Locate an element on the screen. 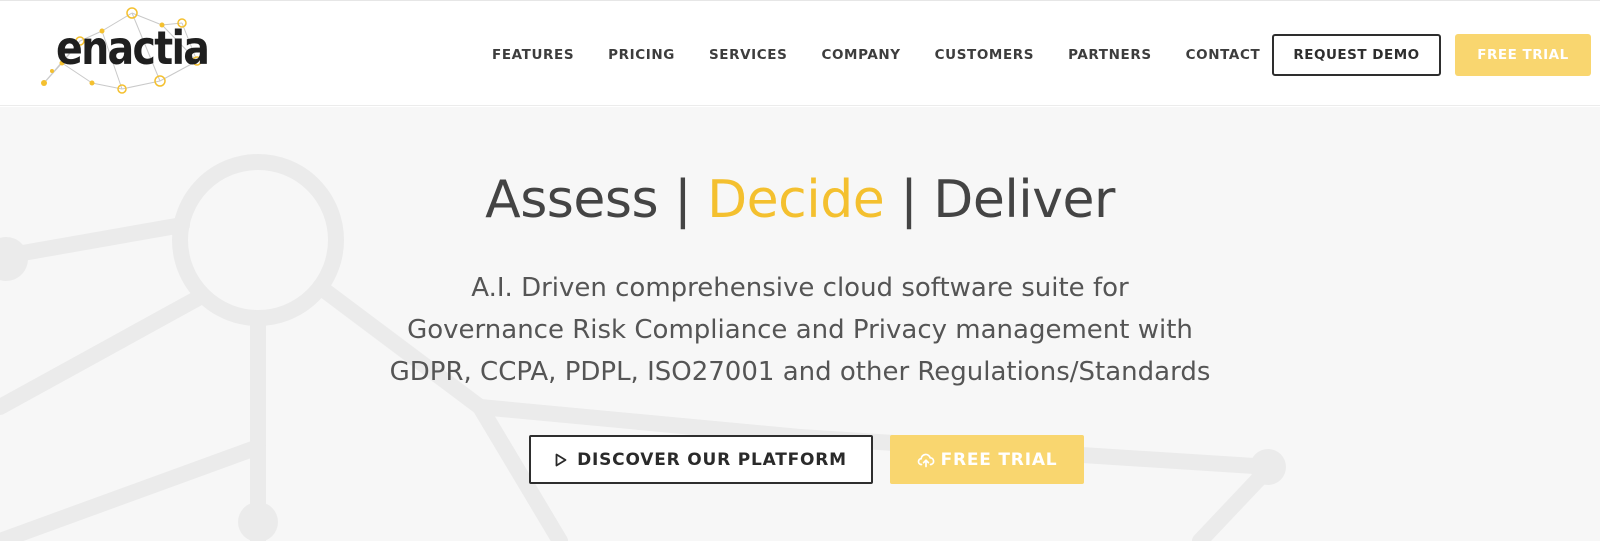 The width and height of the screenshot is (1600, 541). nav-features: FEATURES is located at coordinates (533, 55).